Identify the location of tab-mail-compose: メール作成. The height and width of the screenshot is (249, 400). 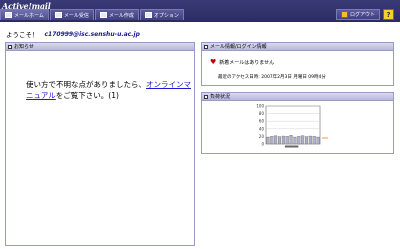
(116, 14).